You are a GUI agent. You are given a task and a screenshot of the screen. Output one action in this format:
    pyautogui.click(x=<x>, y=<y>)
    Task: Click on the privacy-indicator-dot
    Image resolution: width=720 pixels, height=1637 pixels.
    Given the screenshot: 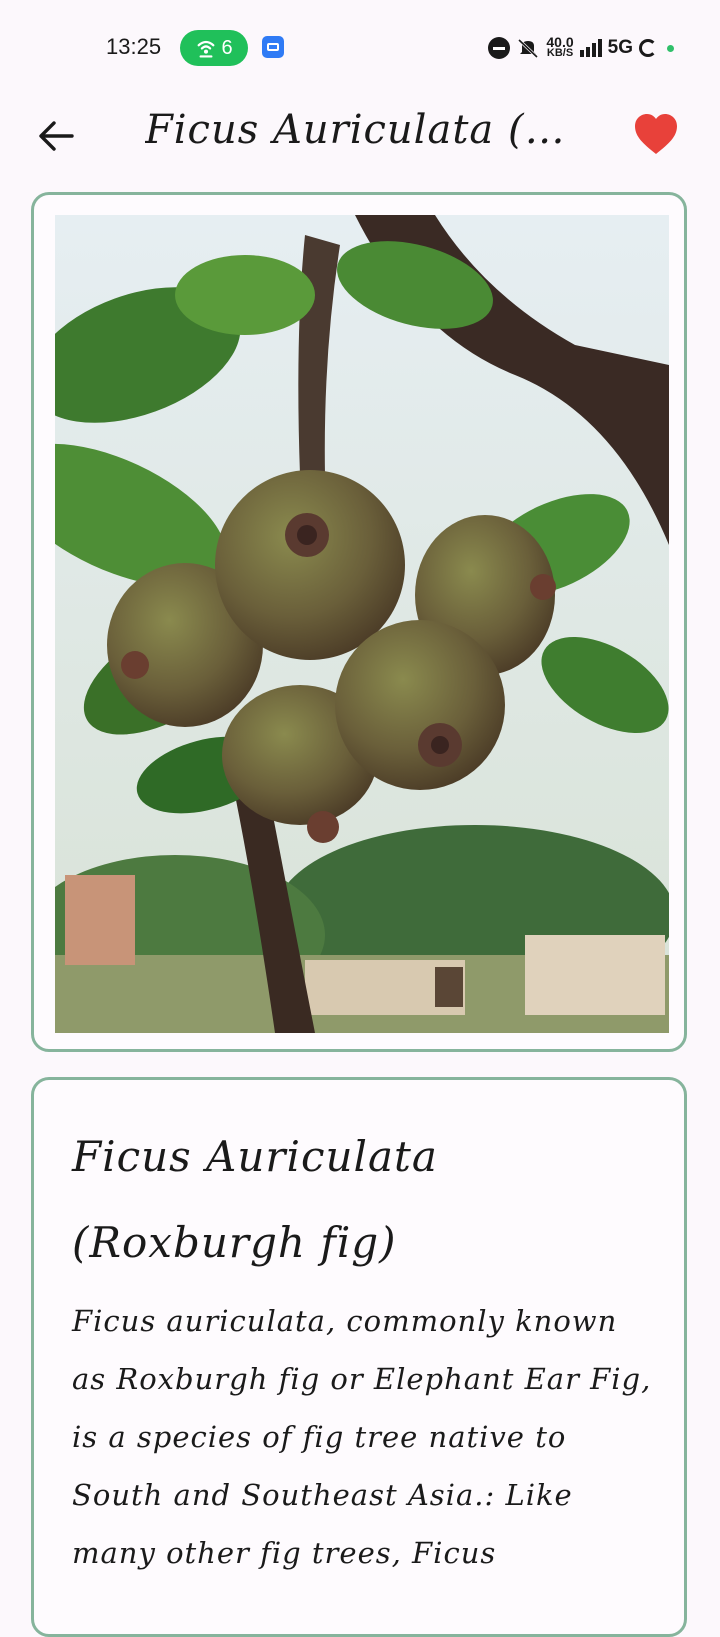 What is the action you would take?
    pyautogui.click(x=670, y=48)
    